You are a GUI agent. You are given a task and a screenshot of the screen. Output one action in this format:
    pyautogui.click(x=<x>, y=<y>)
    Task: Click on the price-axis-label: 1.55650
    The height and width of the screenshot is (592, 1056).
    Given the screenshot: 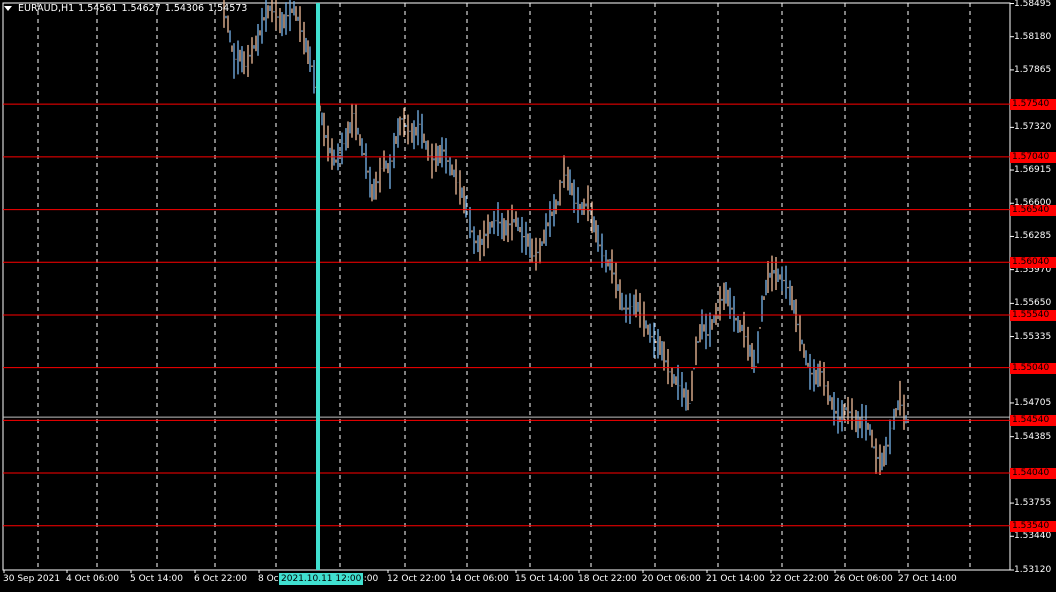 What is the action you would take?
    pyautogui.click(x=1033, y=303)
    